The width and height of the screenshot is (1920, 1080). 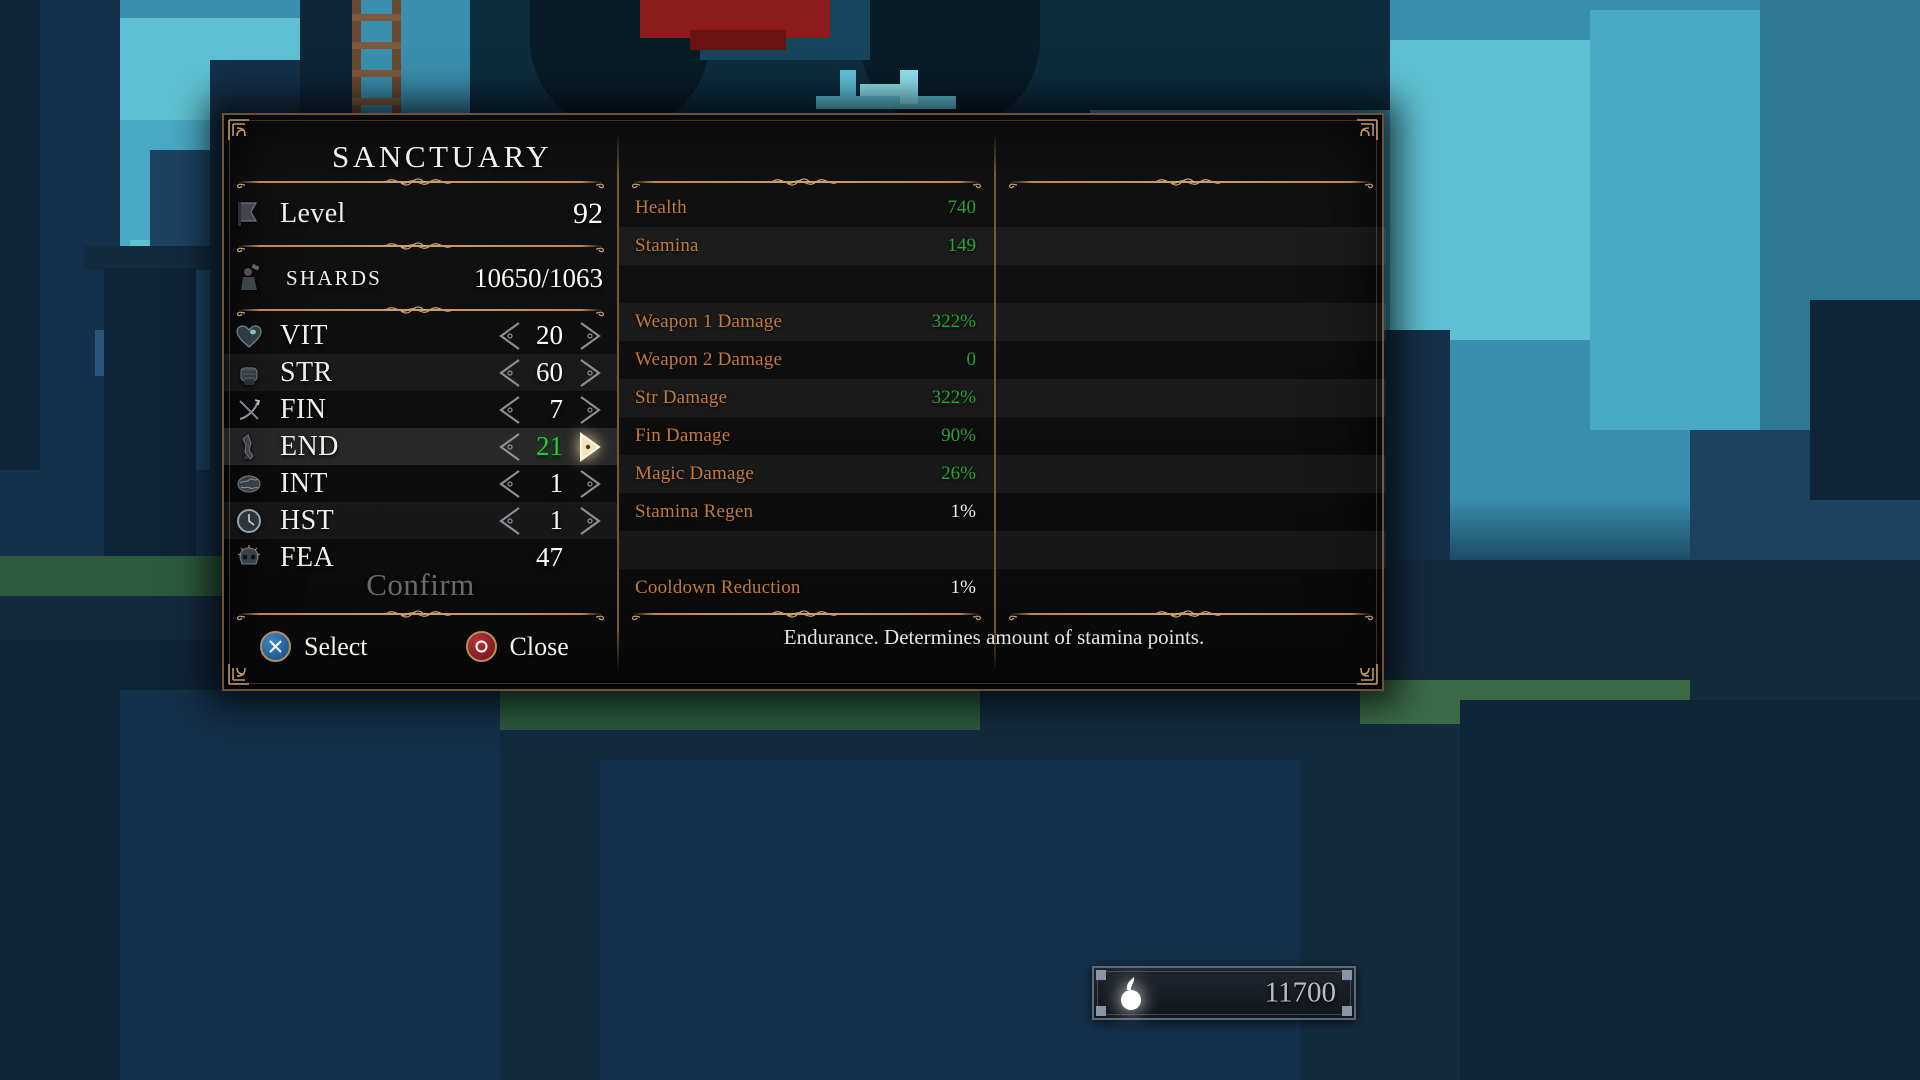 What do you see at coordinates (249, 214) in the screenshot?
I see `banner-icon` at bounding box center [249, 214].